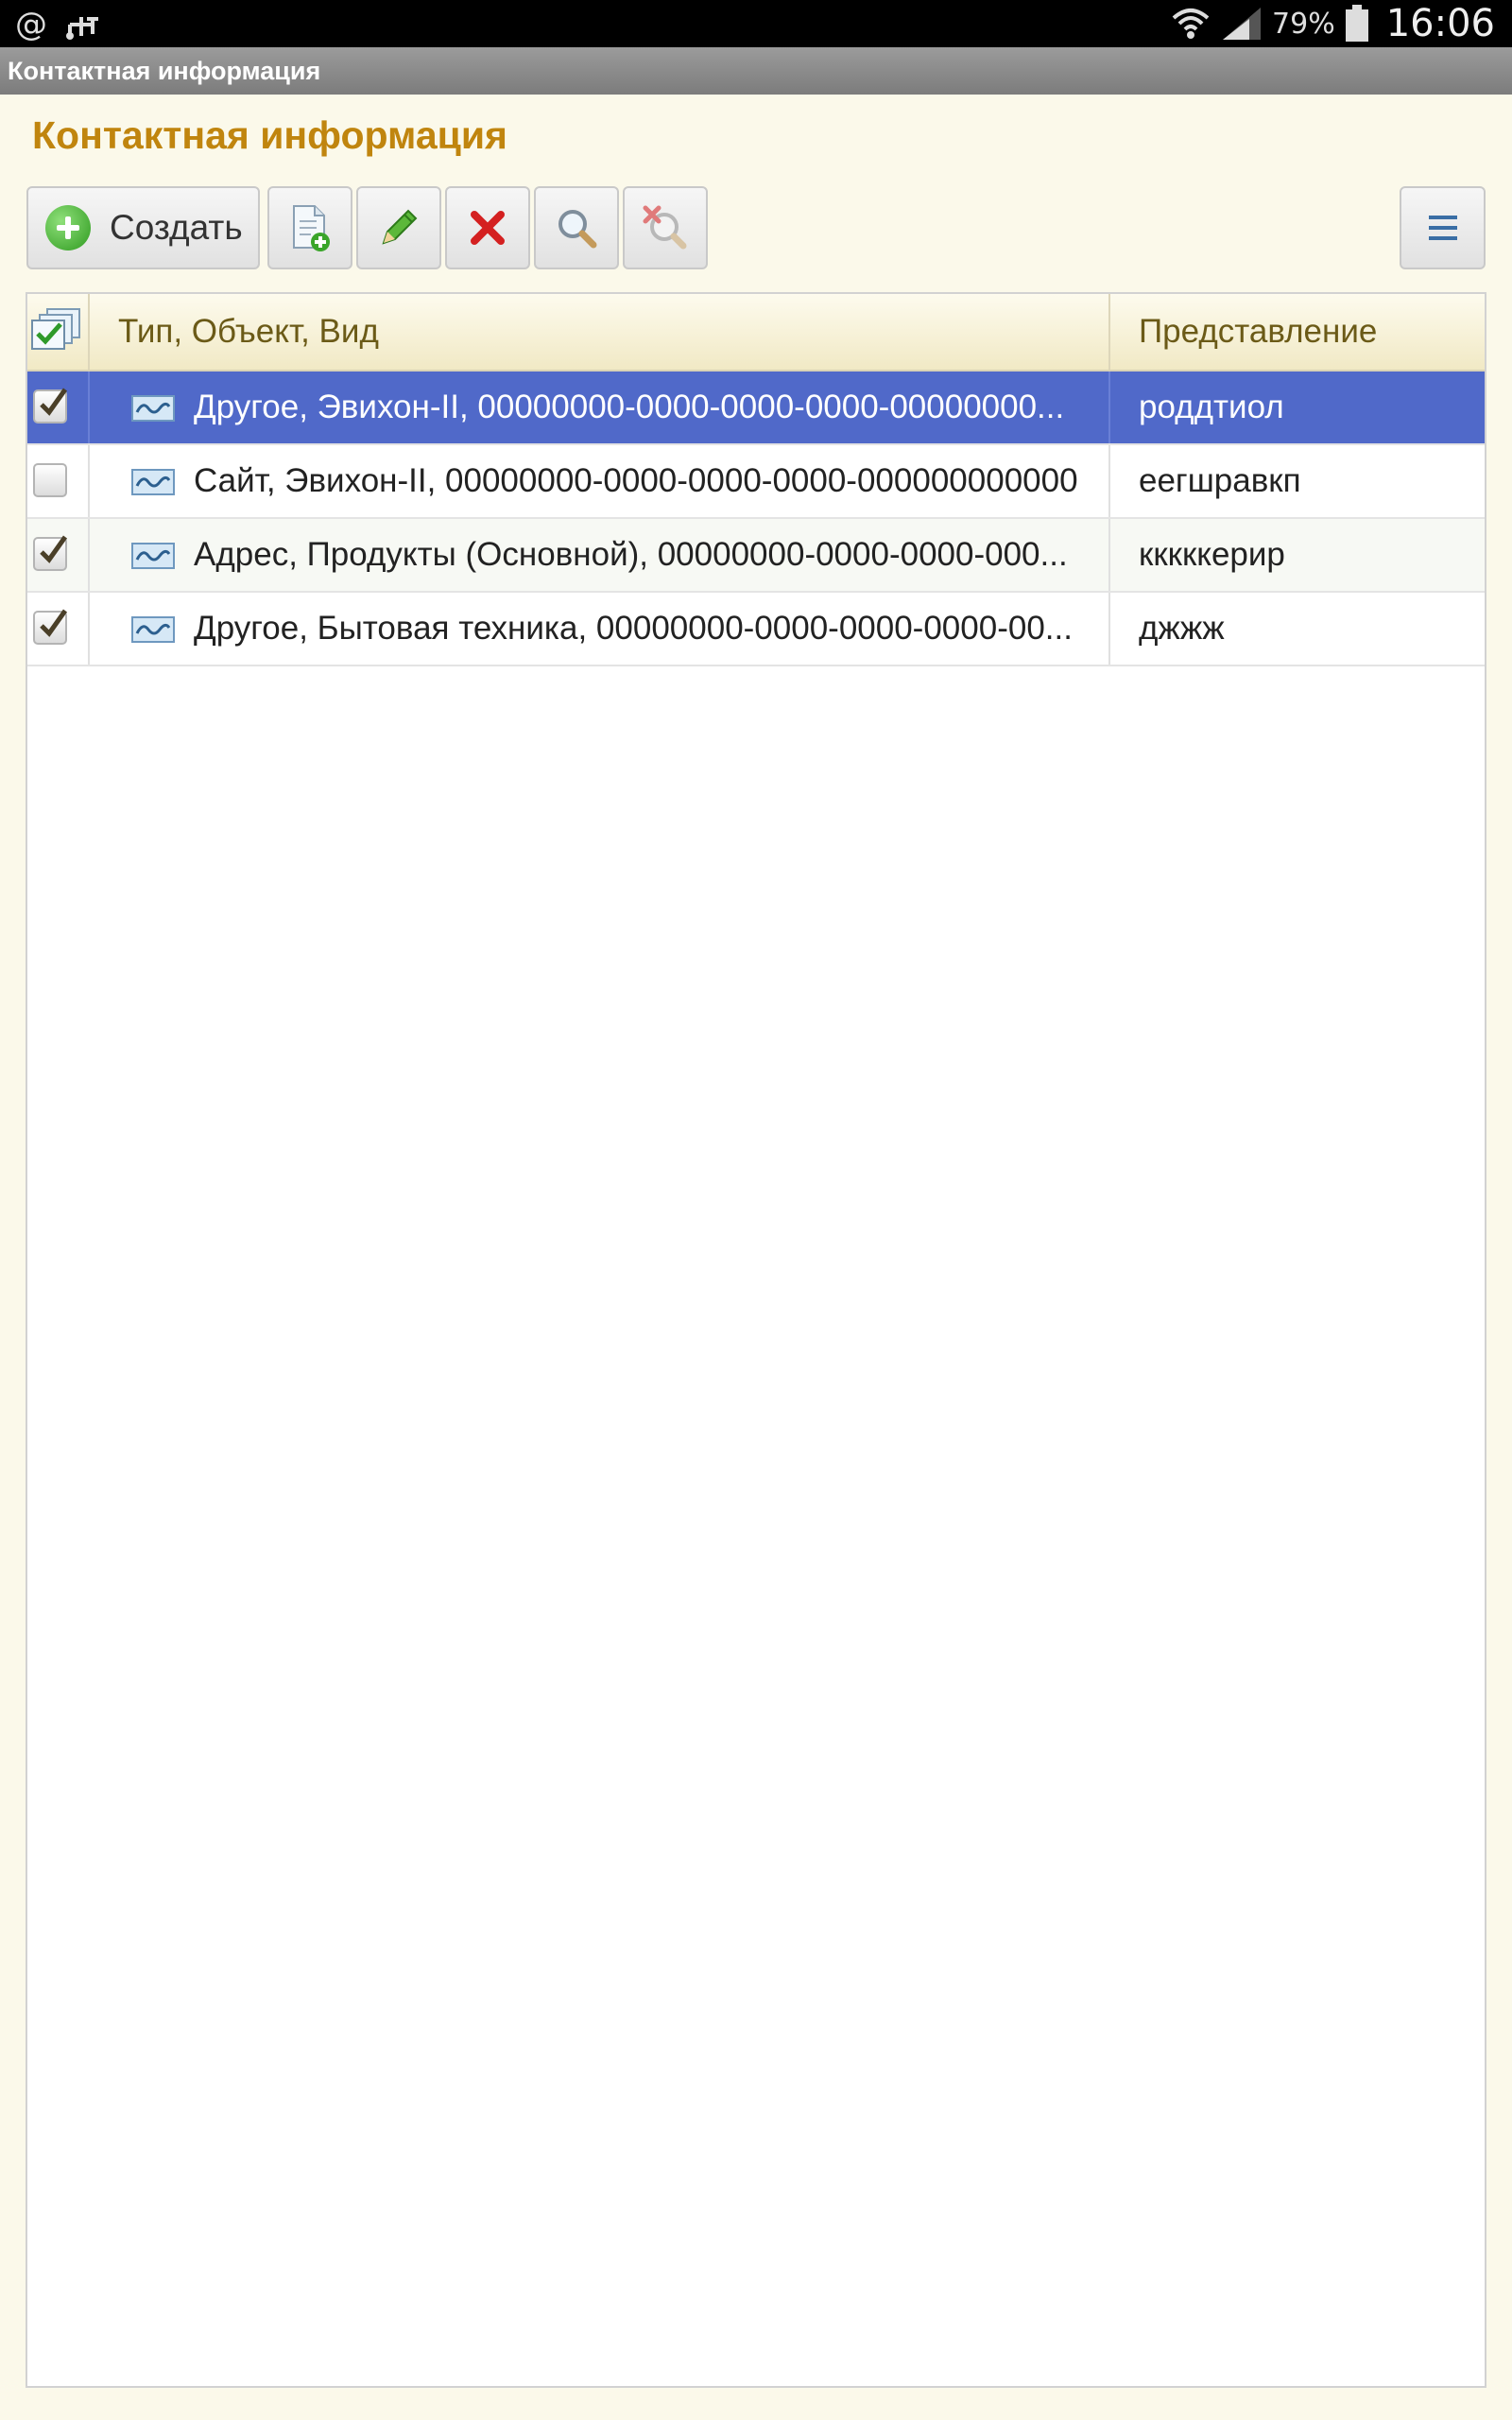  I want to click on pencil-icon, so click(400, 227).